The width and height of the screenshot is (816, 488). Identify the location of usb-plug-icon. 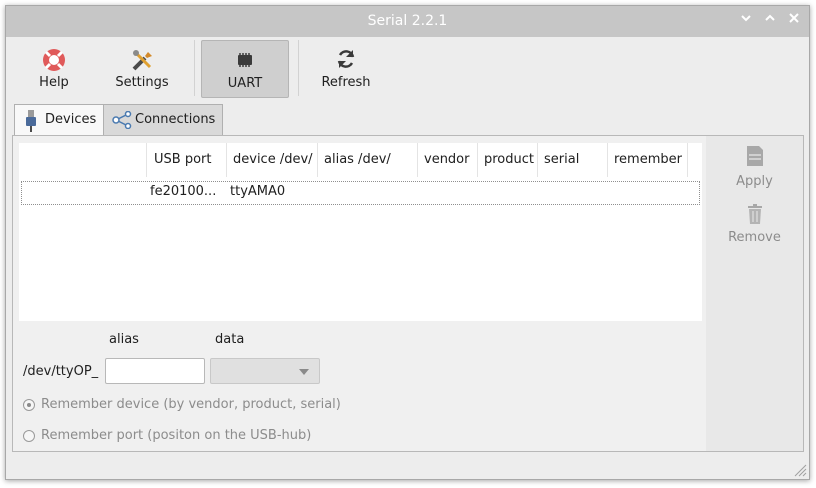
(31, 121).